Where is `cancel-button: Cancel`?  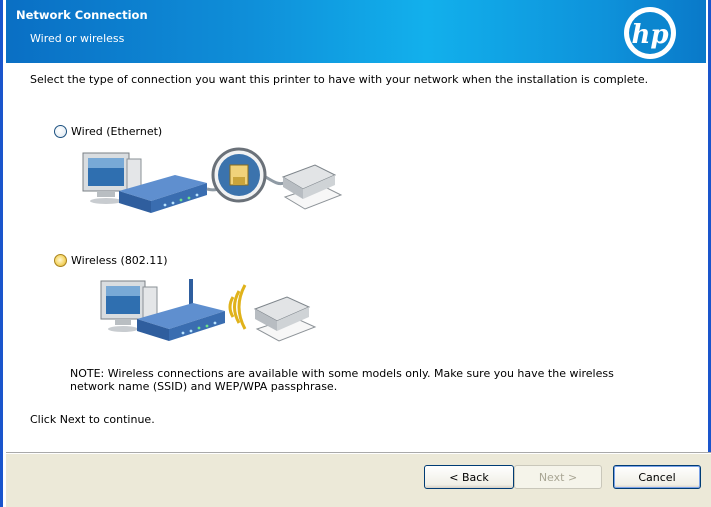
cancel-button: Cancel is located at coordinates (657, 477).